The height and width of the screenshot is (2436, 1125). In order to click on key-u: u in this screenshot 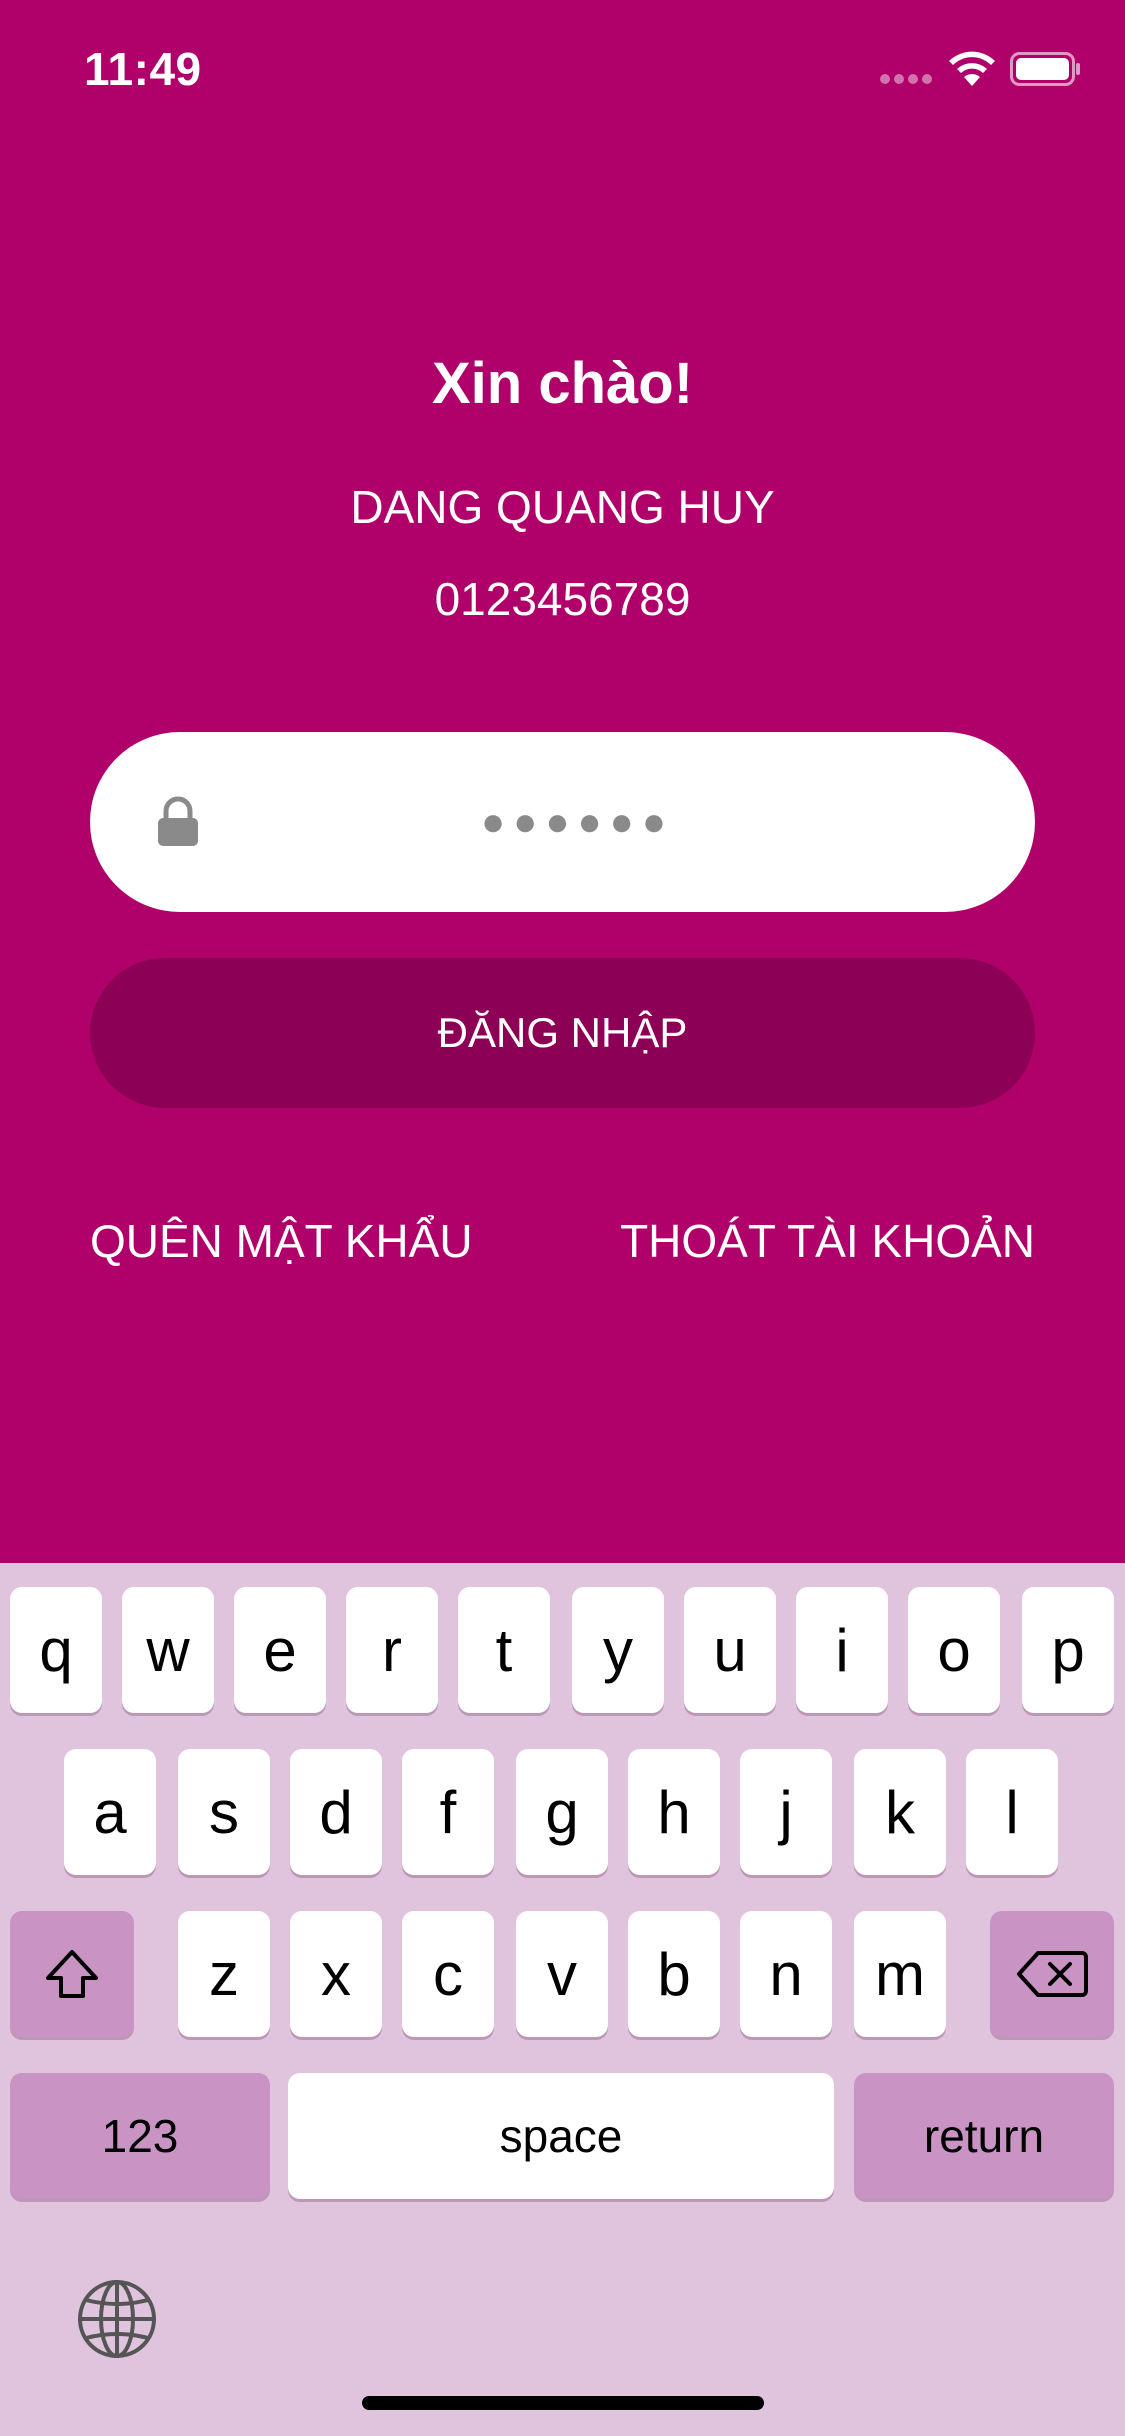, I will do `click(730, 1650)`.